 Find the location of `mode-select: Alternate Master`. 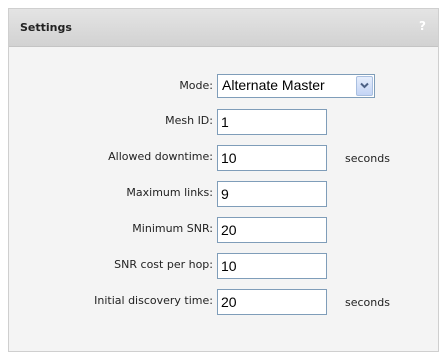

mode-select: Alternate Master is located at coordinates (296, 86).